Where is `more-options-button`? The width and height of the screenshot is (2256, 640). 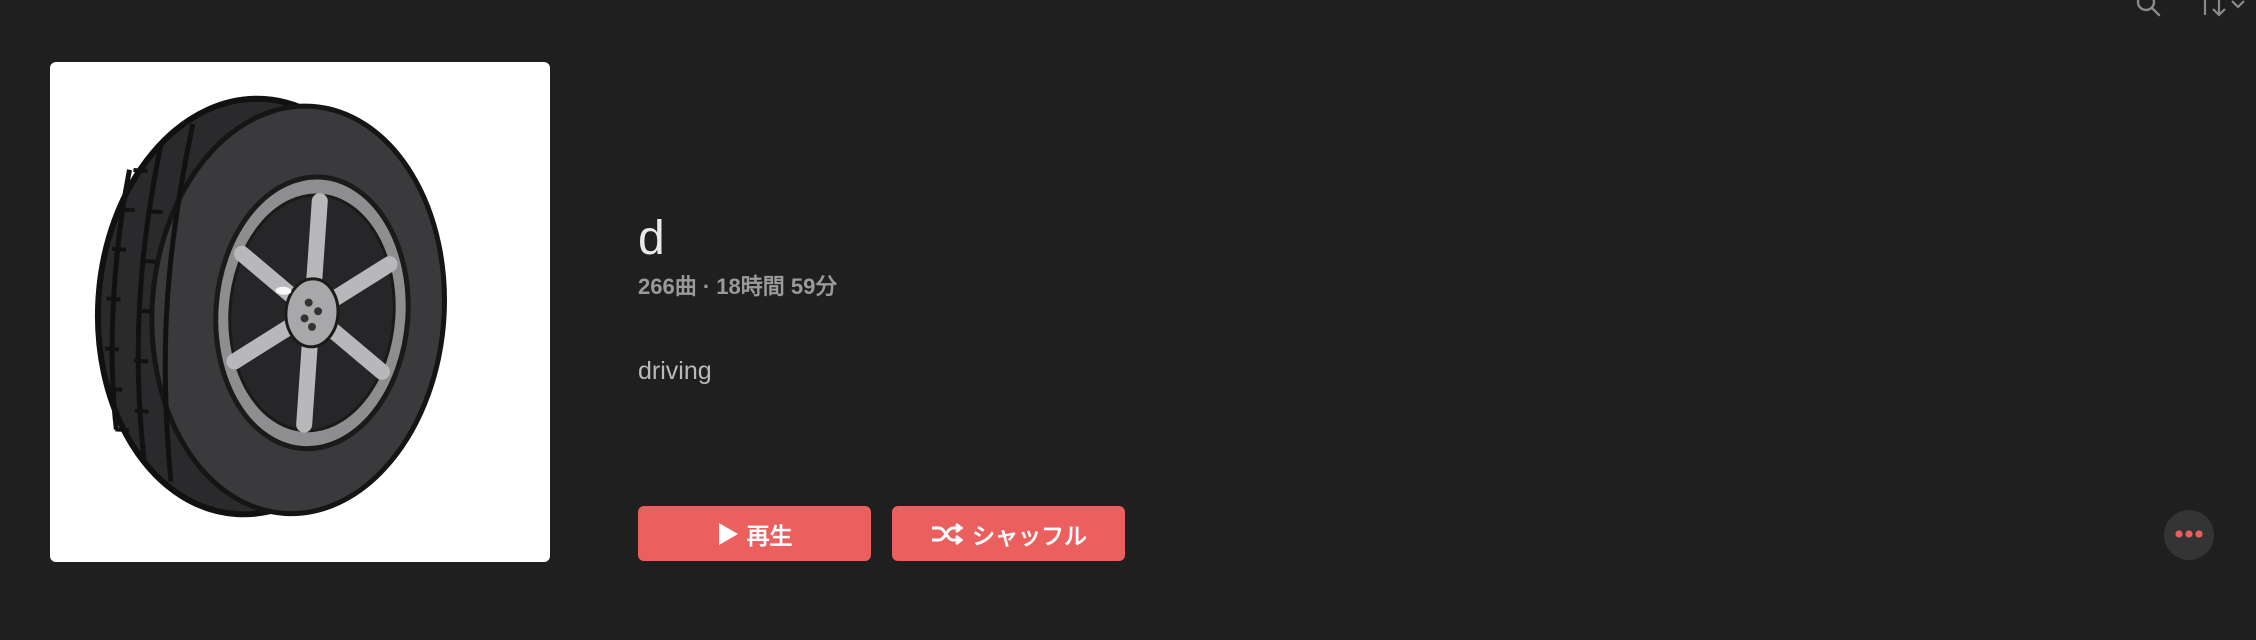 more-options-button is located at coordinates (2189, 535).